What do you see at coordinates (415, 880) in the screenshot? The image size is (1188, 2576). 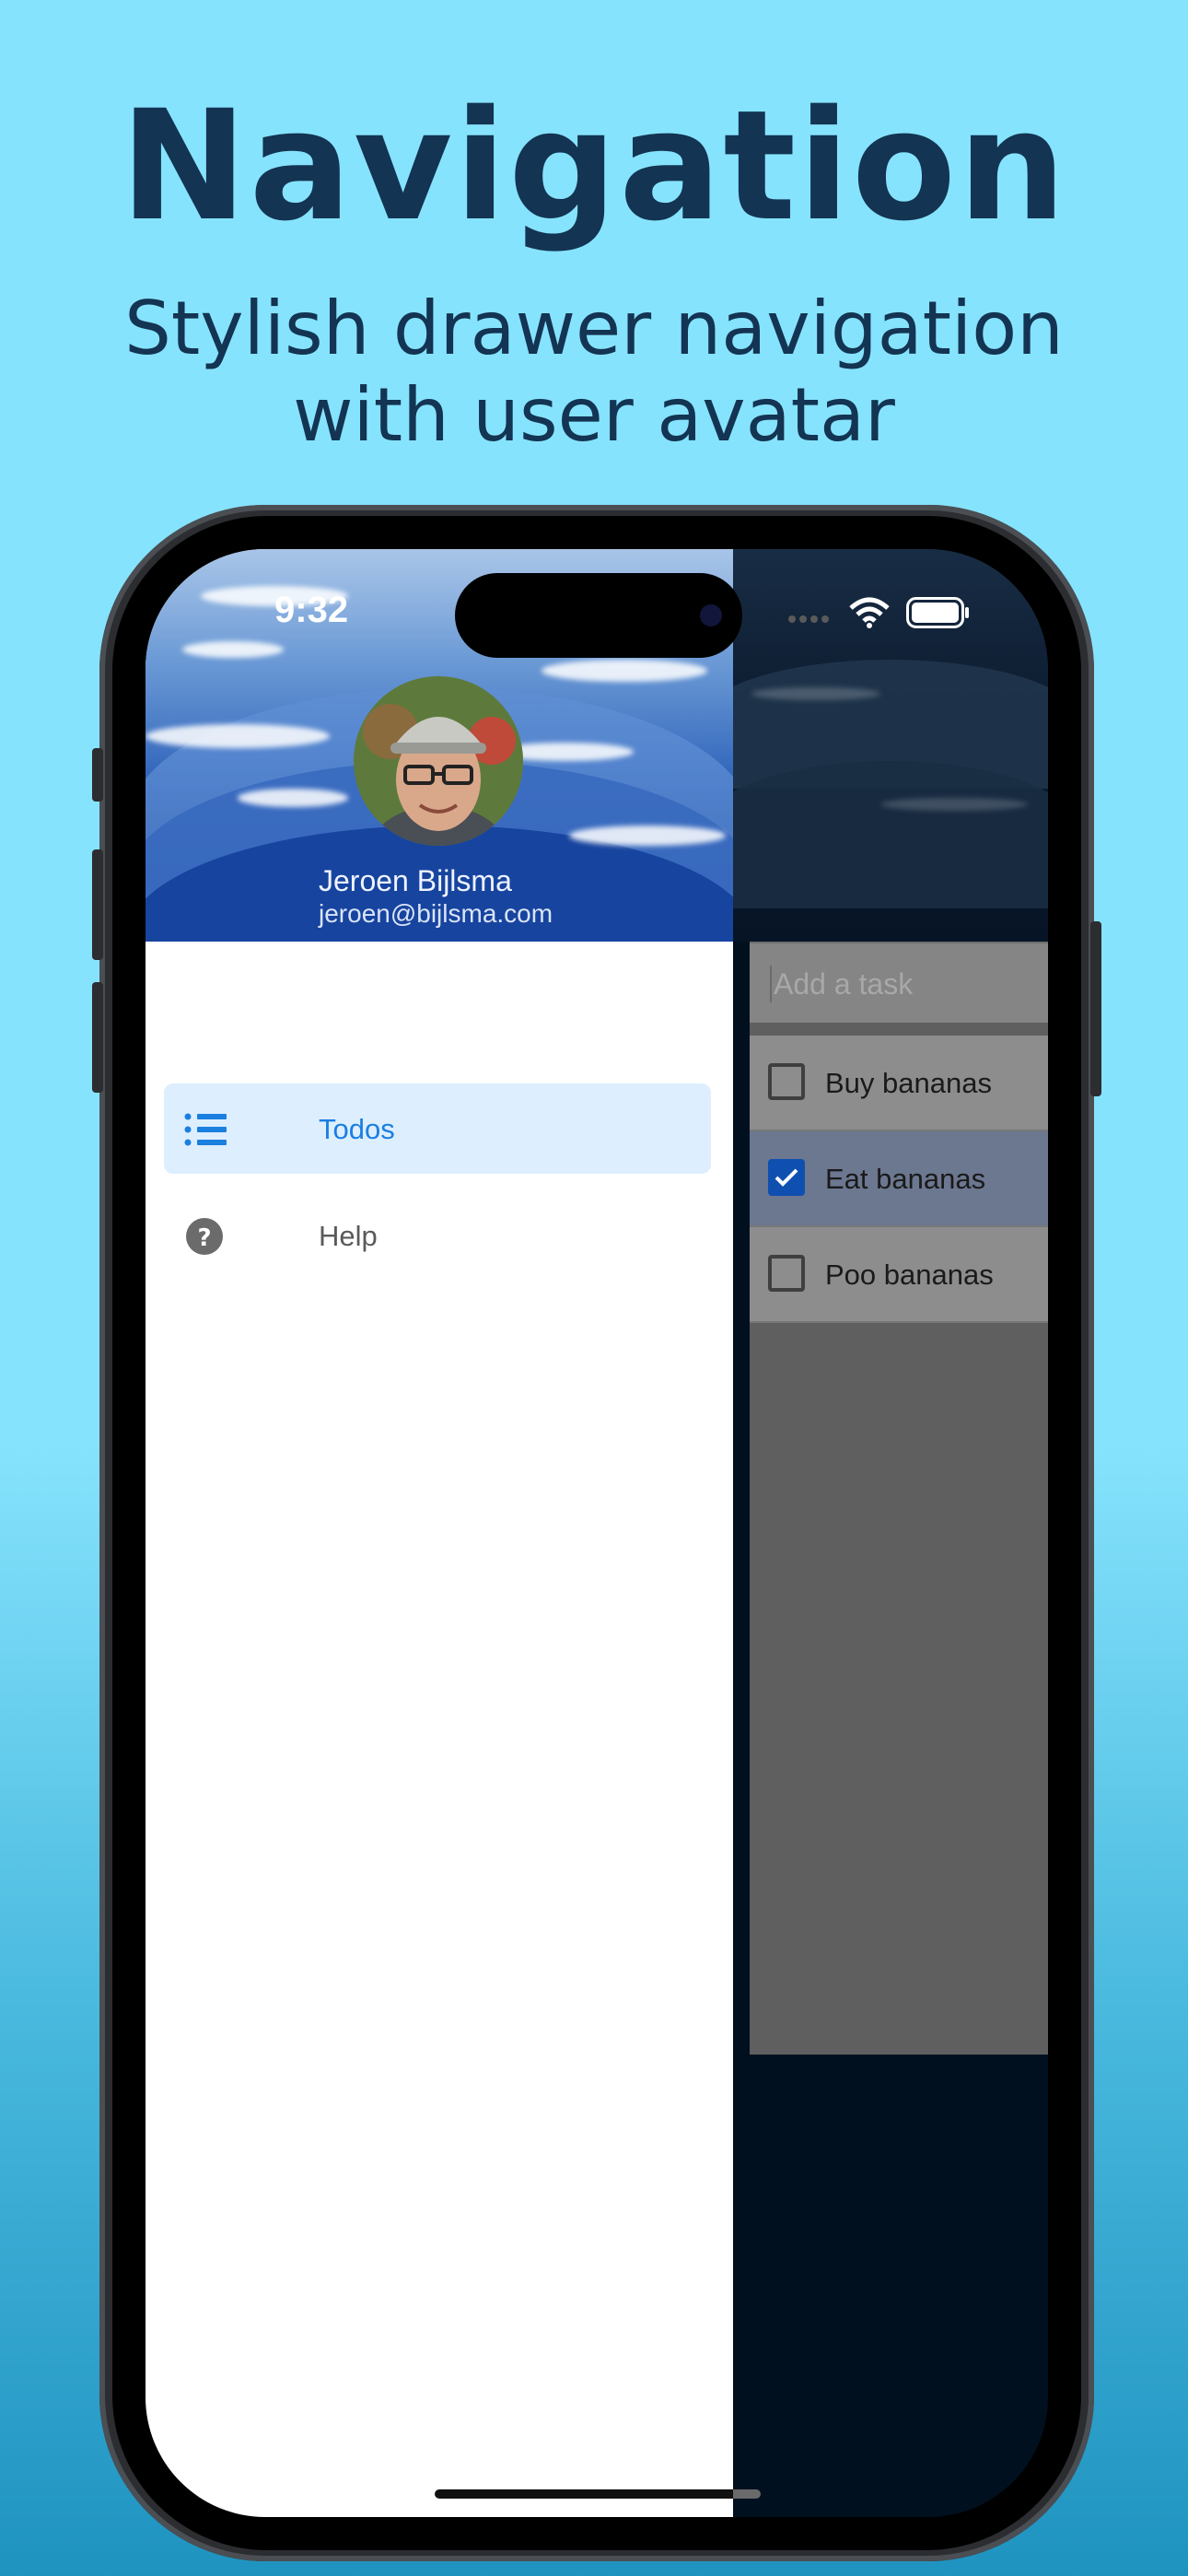 I see `user-name: Jeroen Bijlsma` at bounding box center [415, 880].